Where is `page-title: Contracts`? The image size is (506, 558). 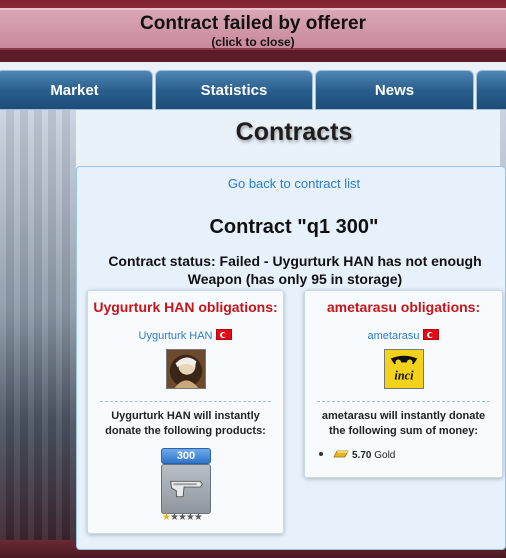
page-title: Contracts is located at coordinates (294, 132).